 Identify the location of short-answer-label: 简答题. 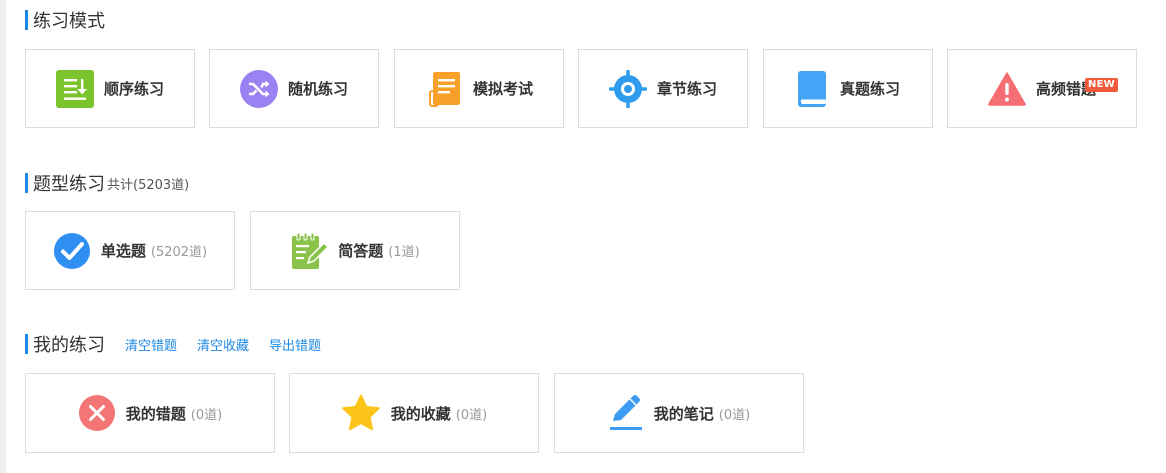
(361, 251).